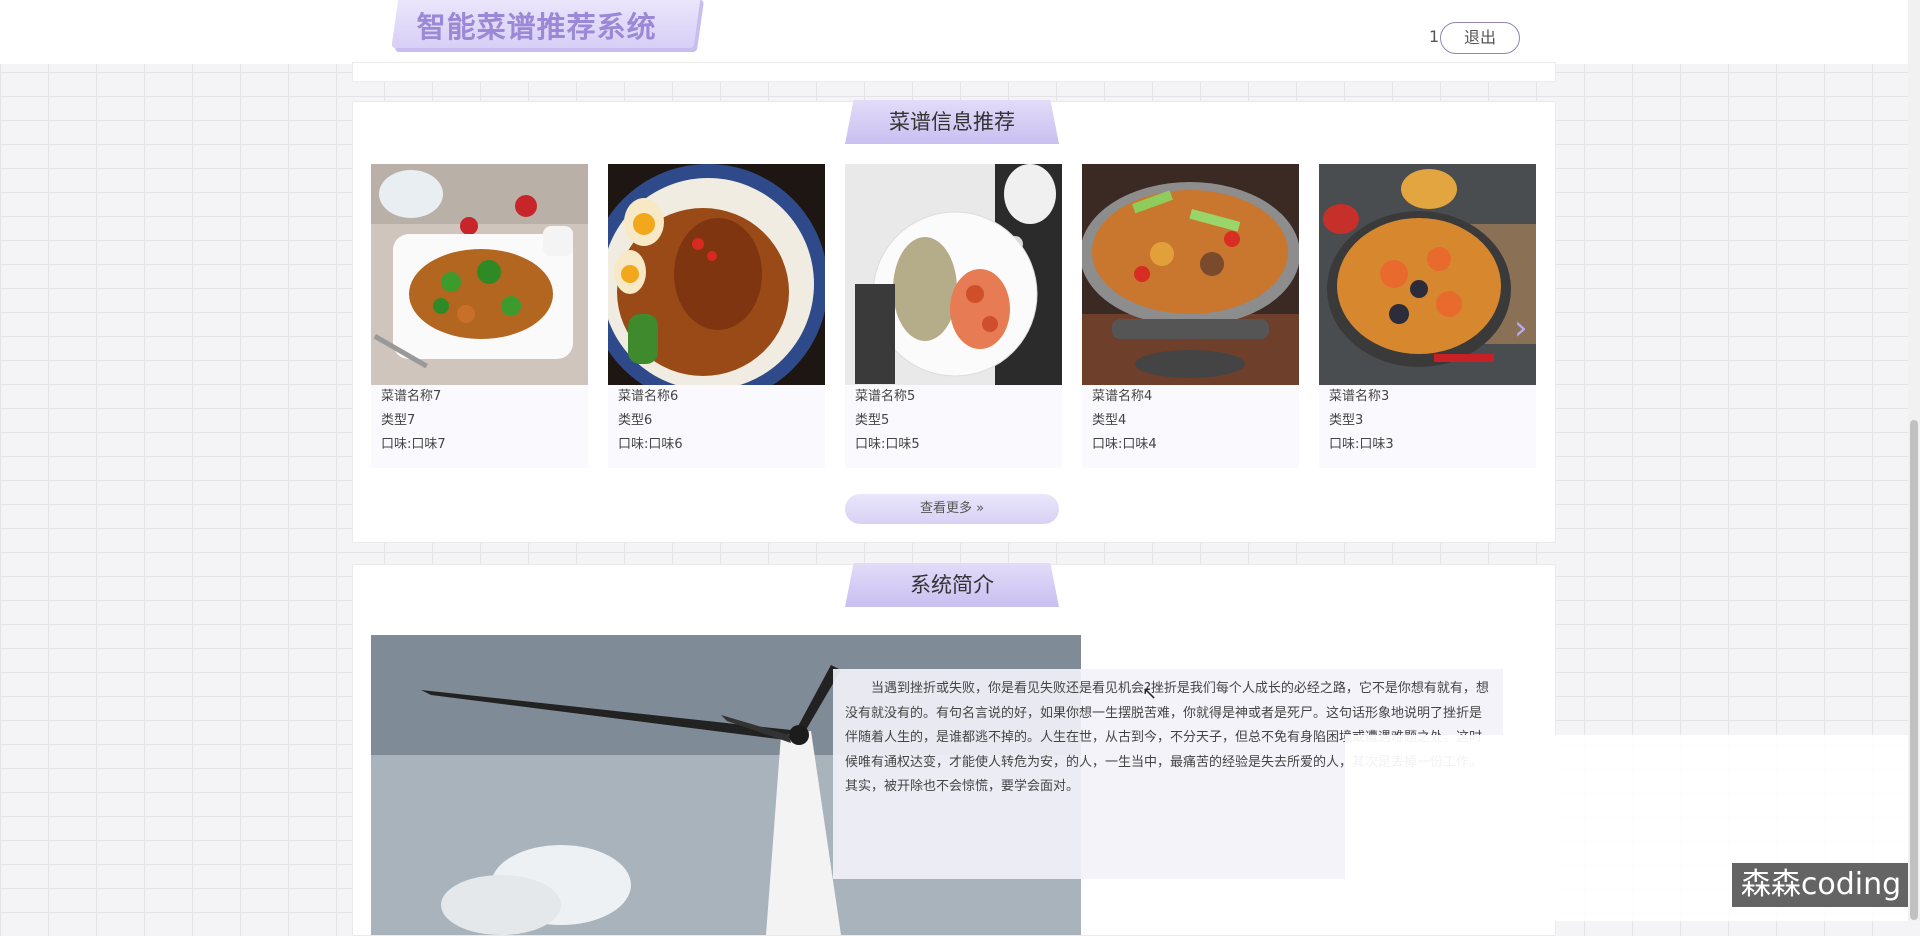  Describe the element at coordinates (1190, 274) in the screenshot. I see `dry-pot-photo` at that location.